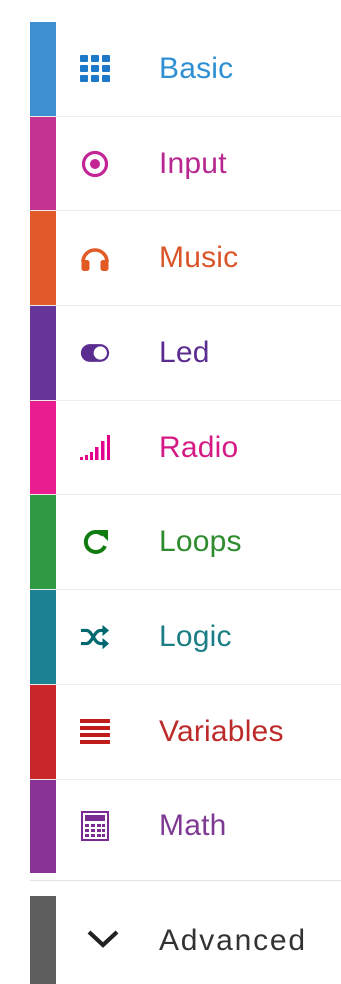 The height and width of the screenshot is (984, 341). What do you see at coordinates (199, 258) in the screenshot?
I see `category-label: Music` at bounding box center [199, 258].